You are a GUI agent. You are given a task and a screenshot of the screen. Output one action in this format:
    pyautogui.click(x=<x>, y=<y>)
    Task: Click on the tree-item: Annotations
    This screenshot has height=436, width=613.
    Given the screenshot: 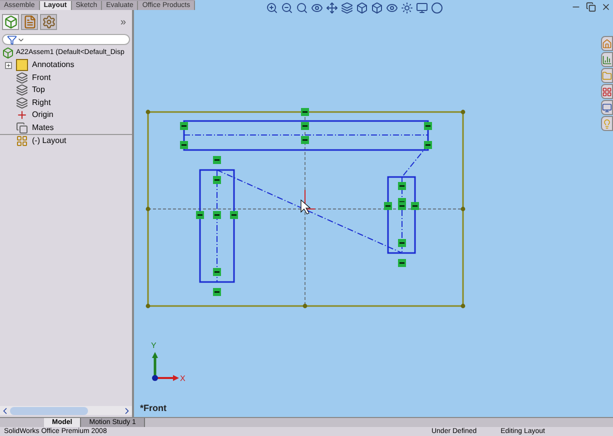 What is the action you would take?
    pyautogui.click(x=66, y=65)
    